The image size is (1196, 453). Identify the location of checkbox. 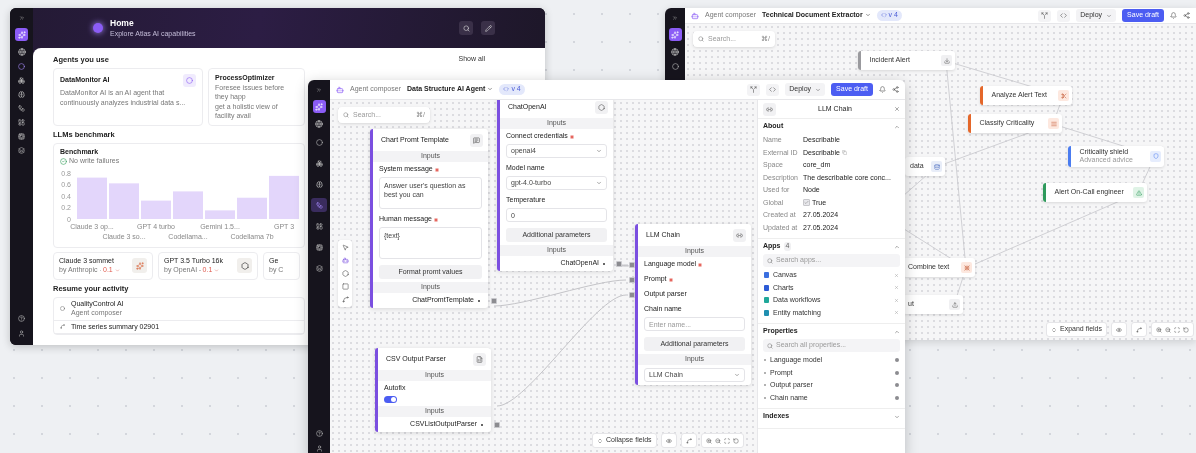
(806, 203).